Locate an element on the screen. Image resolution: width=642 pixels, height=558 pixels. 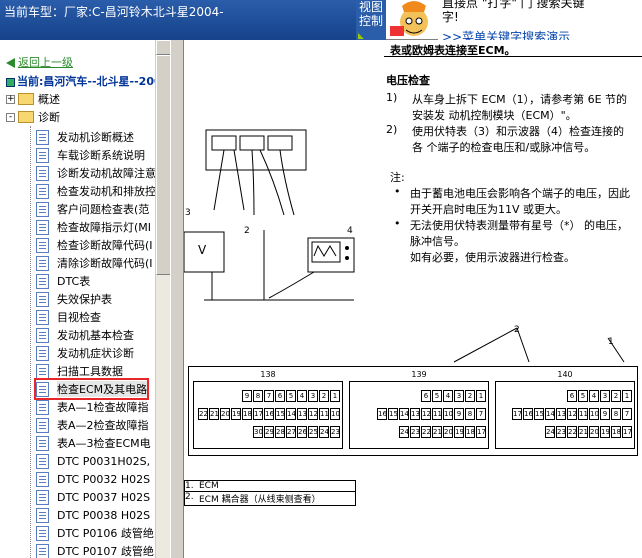
tree-item: 表A—2检查故障指 is located at coordinates (92, 425).